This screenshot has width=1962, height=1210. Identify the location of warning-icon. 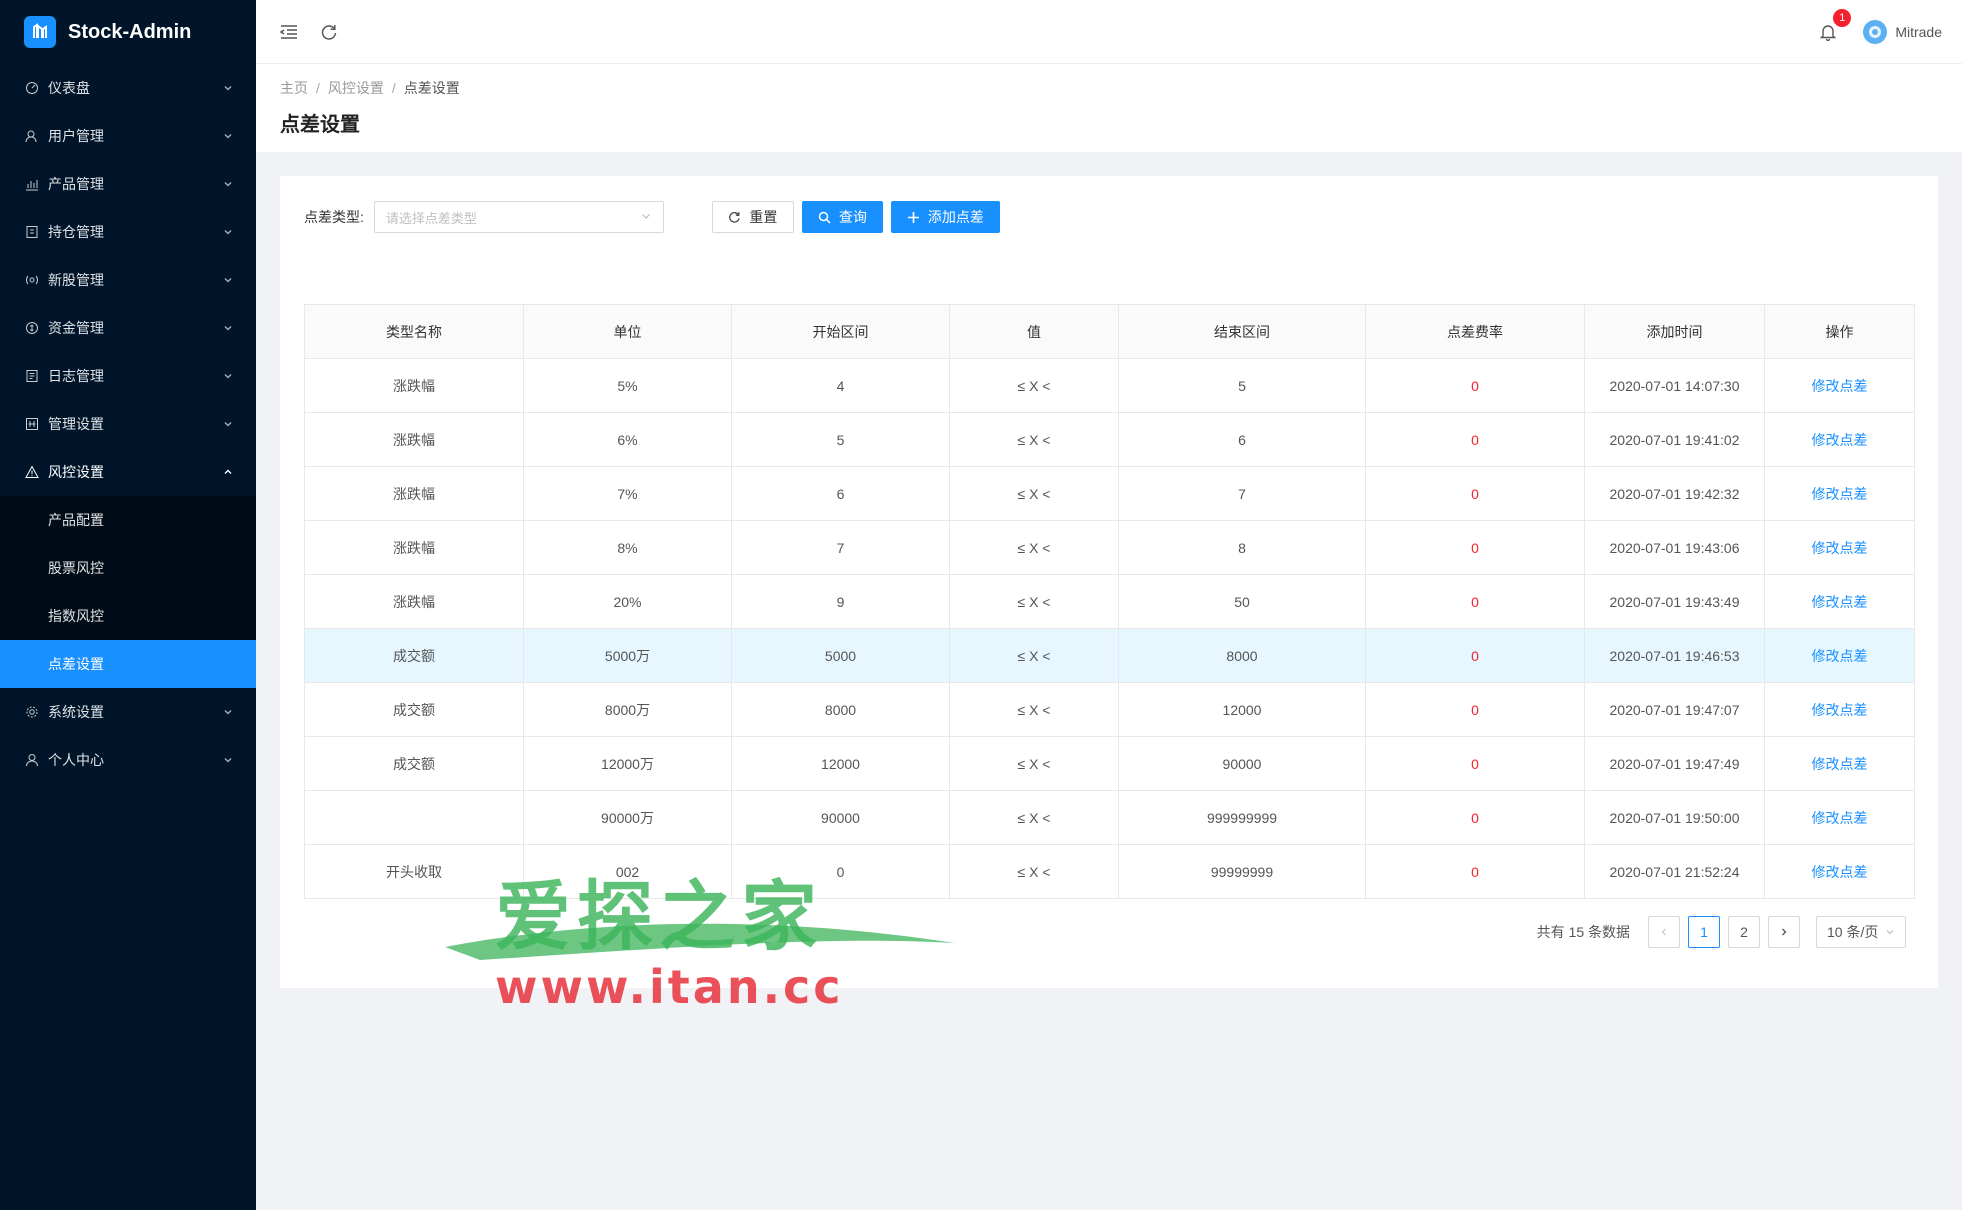
(32, 472).